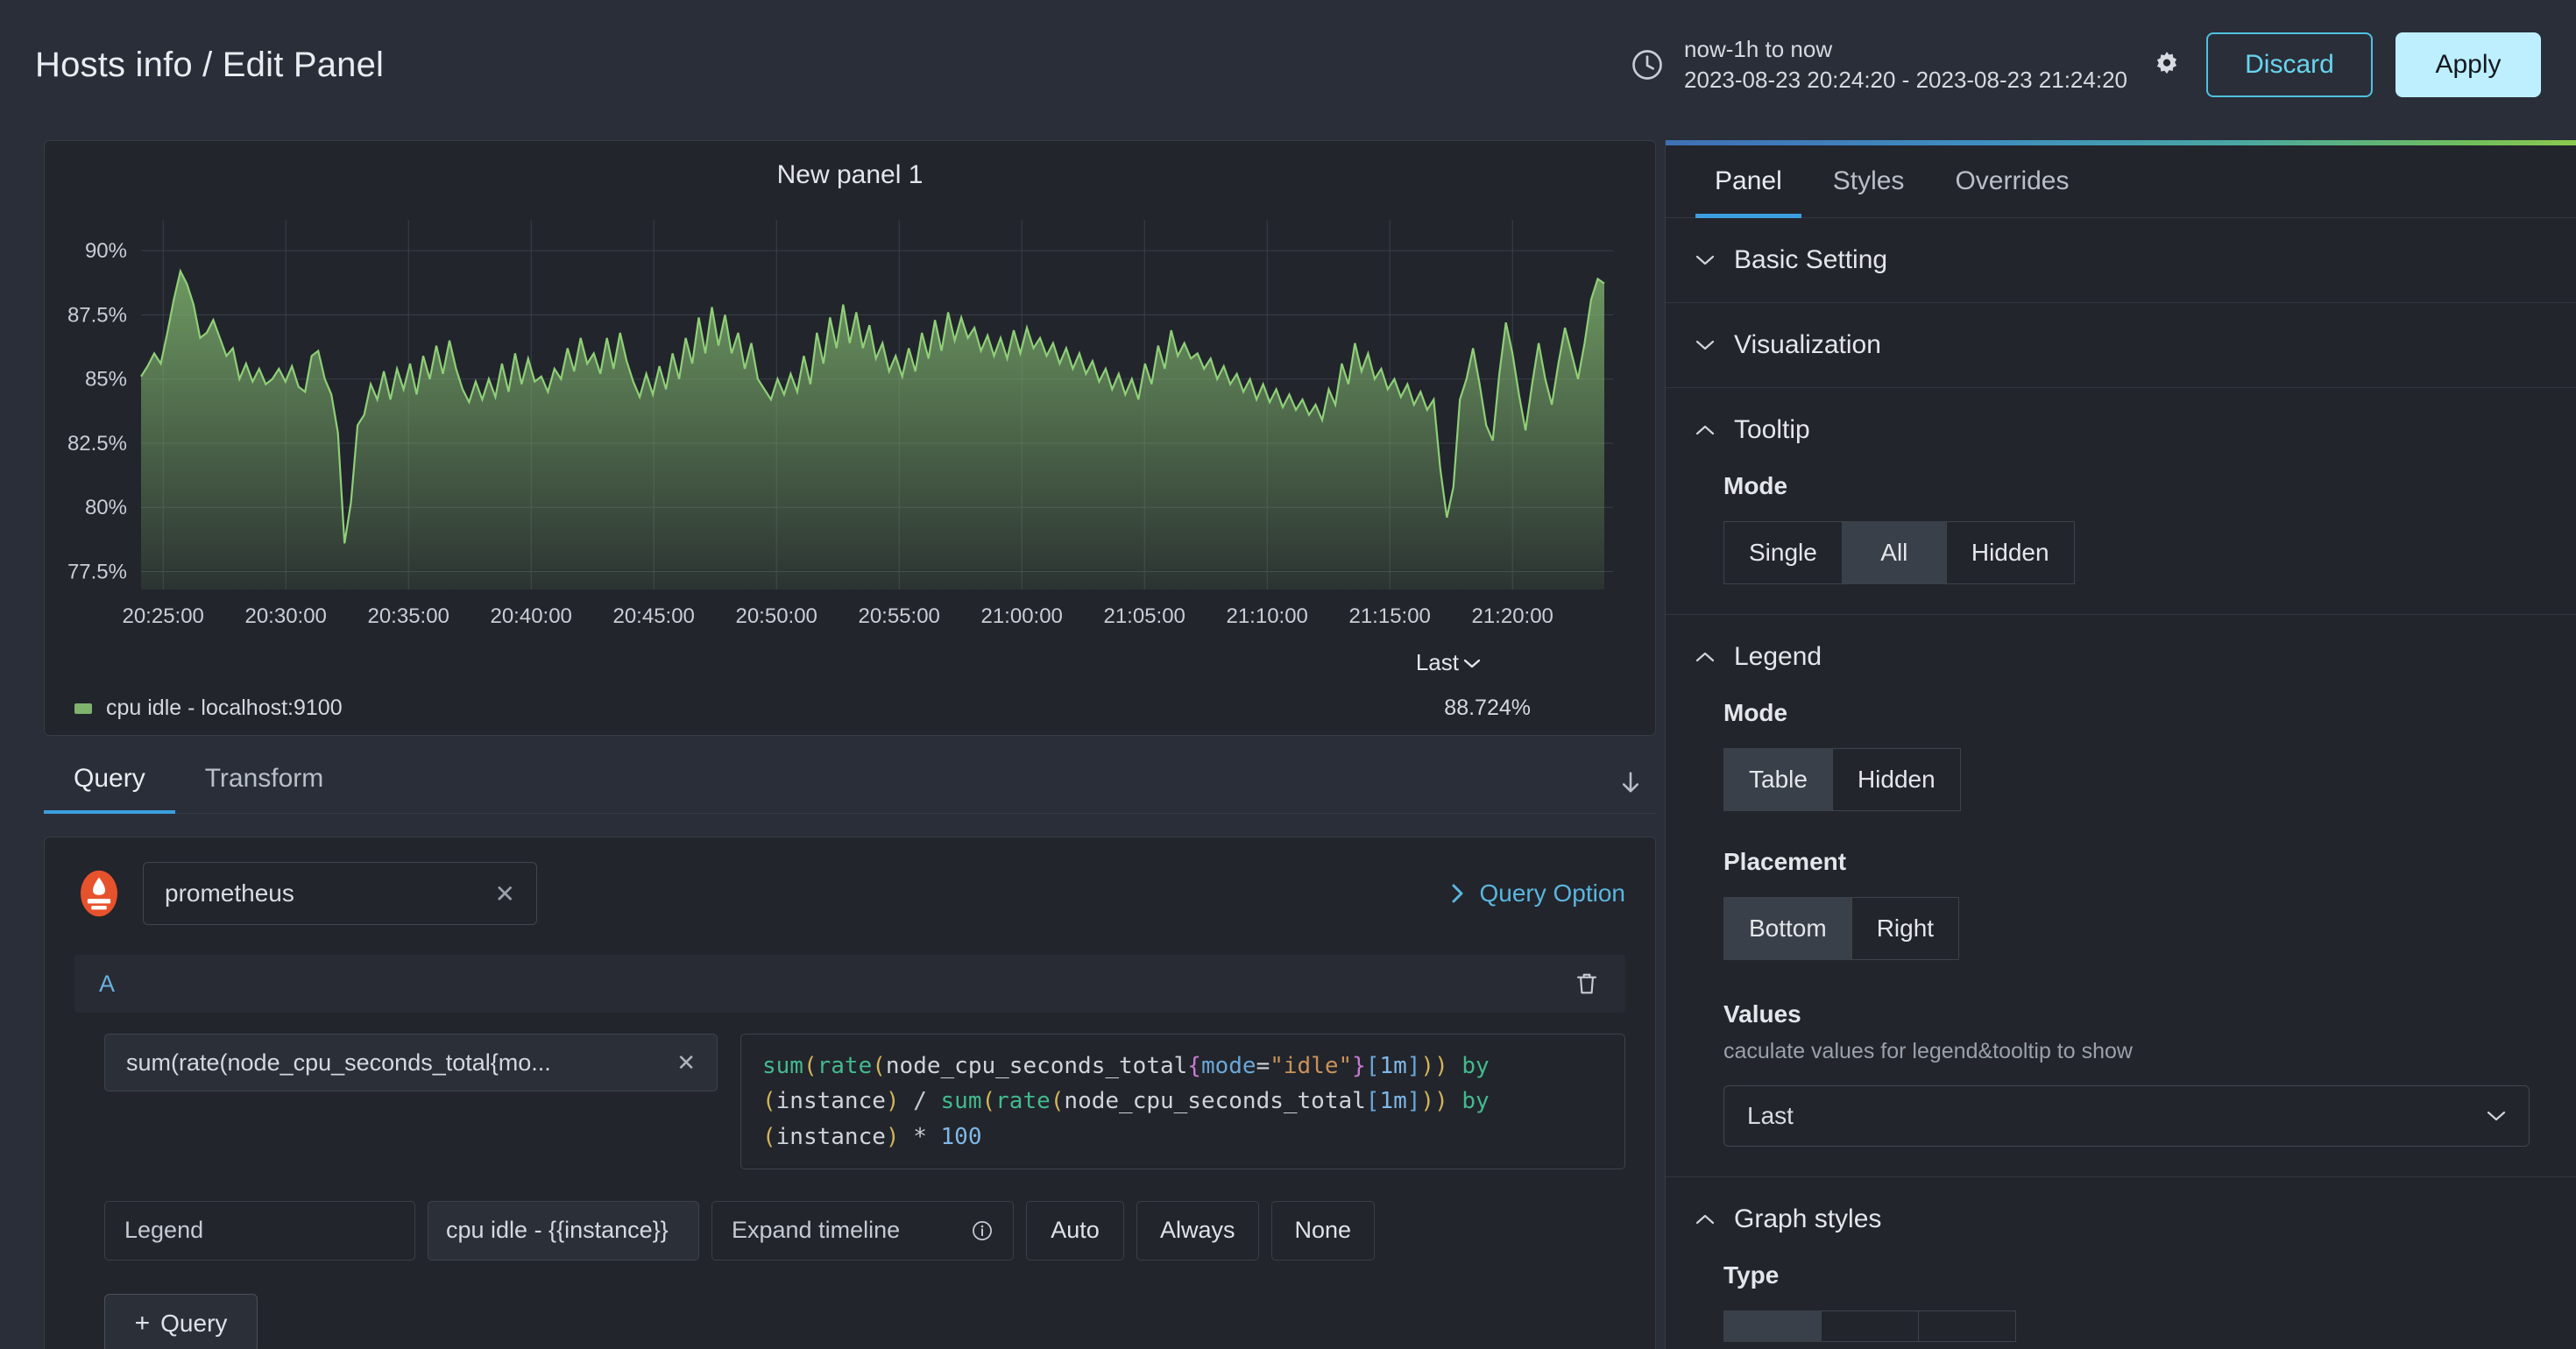  What do you see at coordinates (340, 893) in the screenshot?
I see `datasource-select: prometheus ✕` at bounding box center [340, 893].